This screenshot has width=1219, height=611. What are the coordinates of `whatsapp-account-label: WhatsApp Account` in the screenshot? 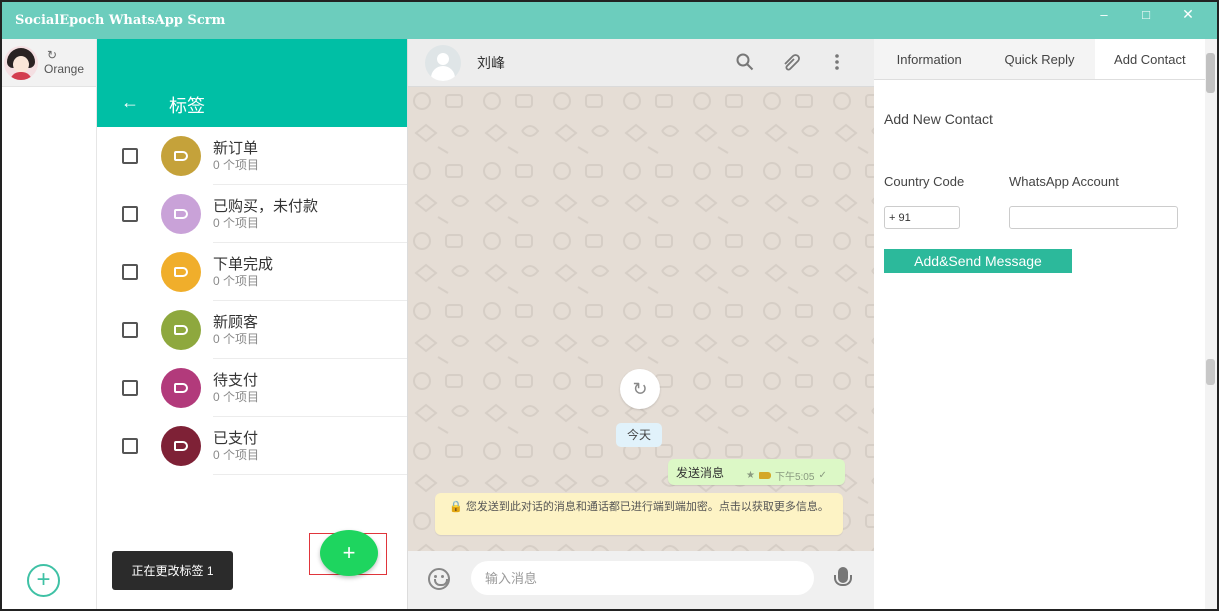 It's located at (1064, 181).